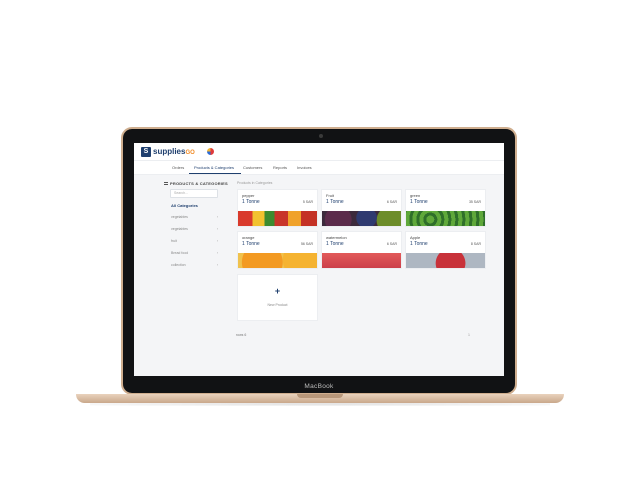 The width and height of the screenshot is (640, 480). Describe the element at coordinates (190, 153) in the screenshot. I see `app-name-suffix: GO` at that location.